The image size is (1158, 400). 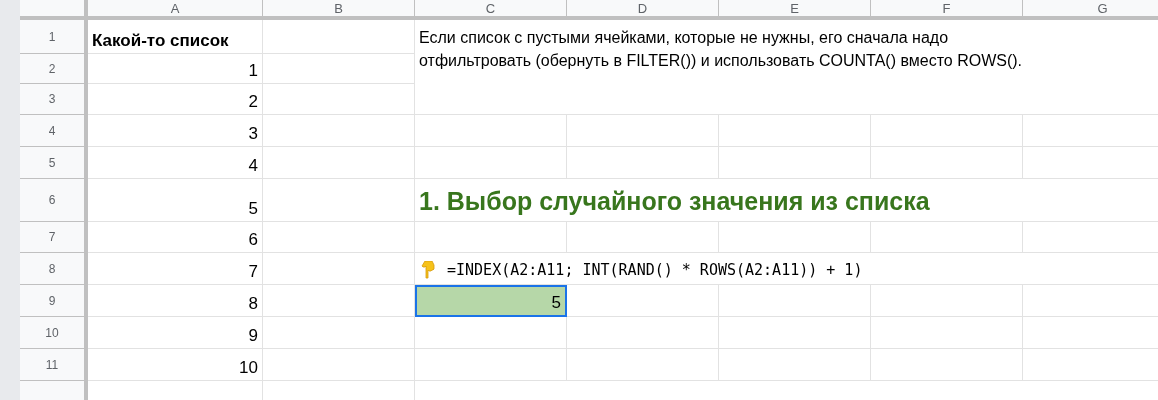 I want to click on merged-cell: 1. Выбор случайного значения из списка, so click(x=786, y=200).